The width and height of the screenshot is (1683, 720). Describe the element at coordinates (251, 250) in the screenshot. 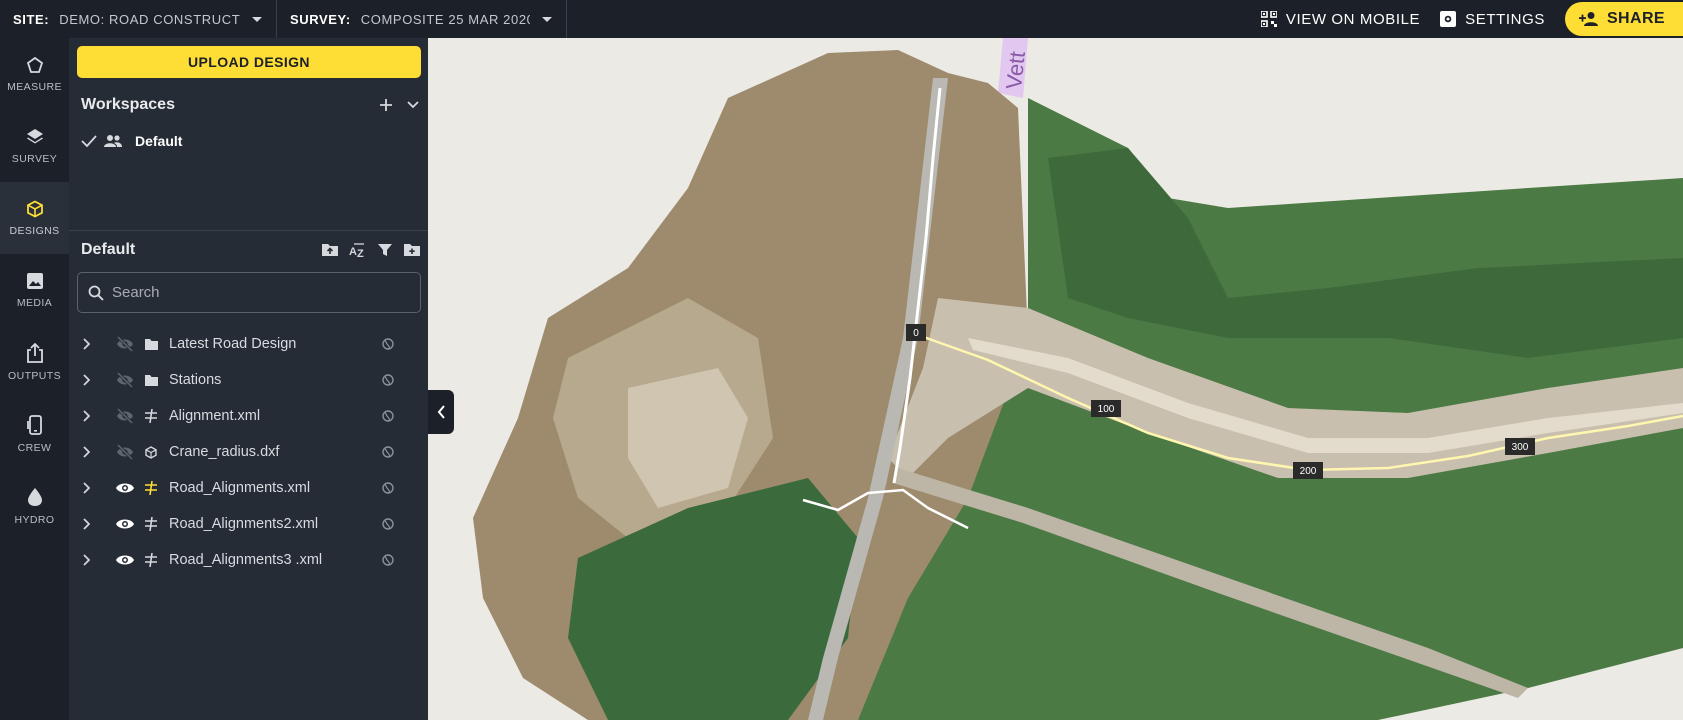

I see `design-group-header: Default AZ` at that location.